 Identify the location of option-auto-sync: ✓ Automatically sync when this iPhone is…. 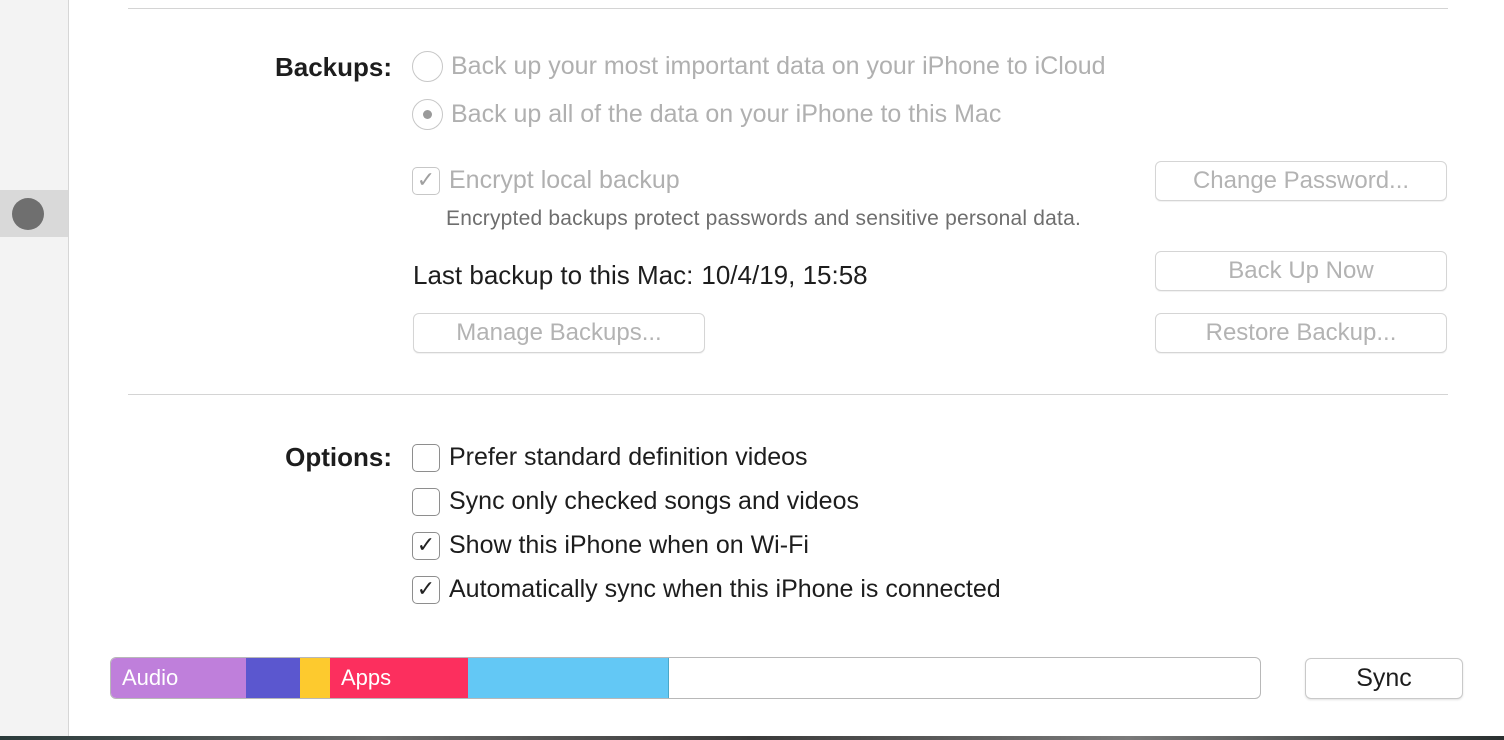
(706, 589).